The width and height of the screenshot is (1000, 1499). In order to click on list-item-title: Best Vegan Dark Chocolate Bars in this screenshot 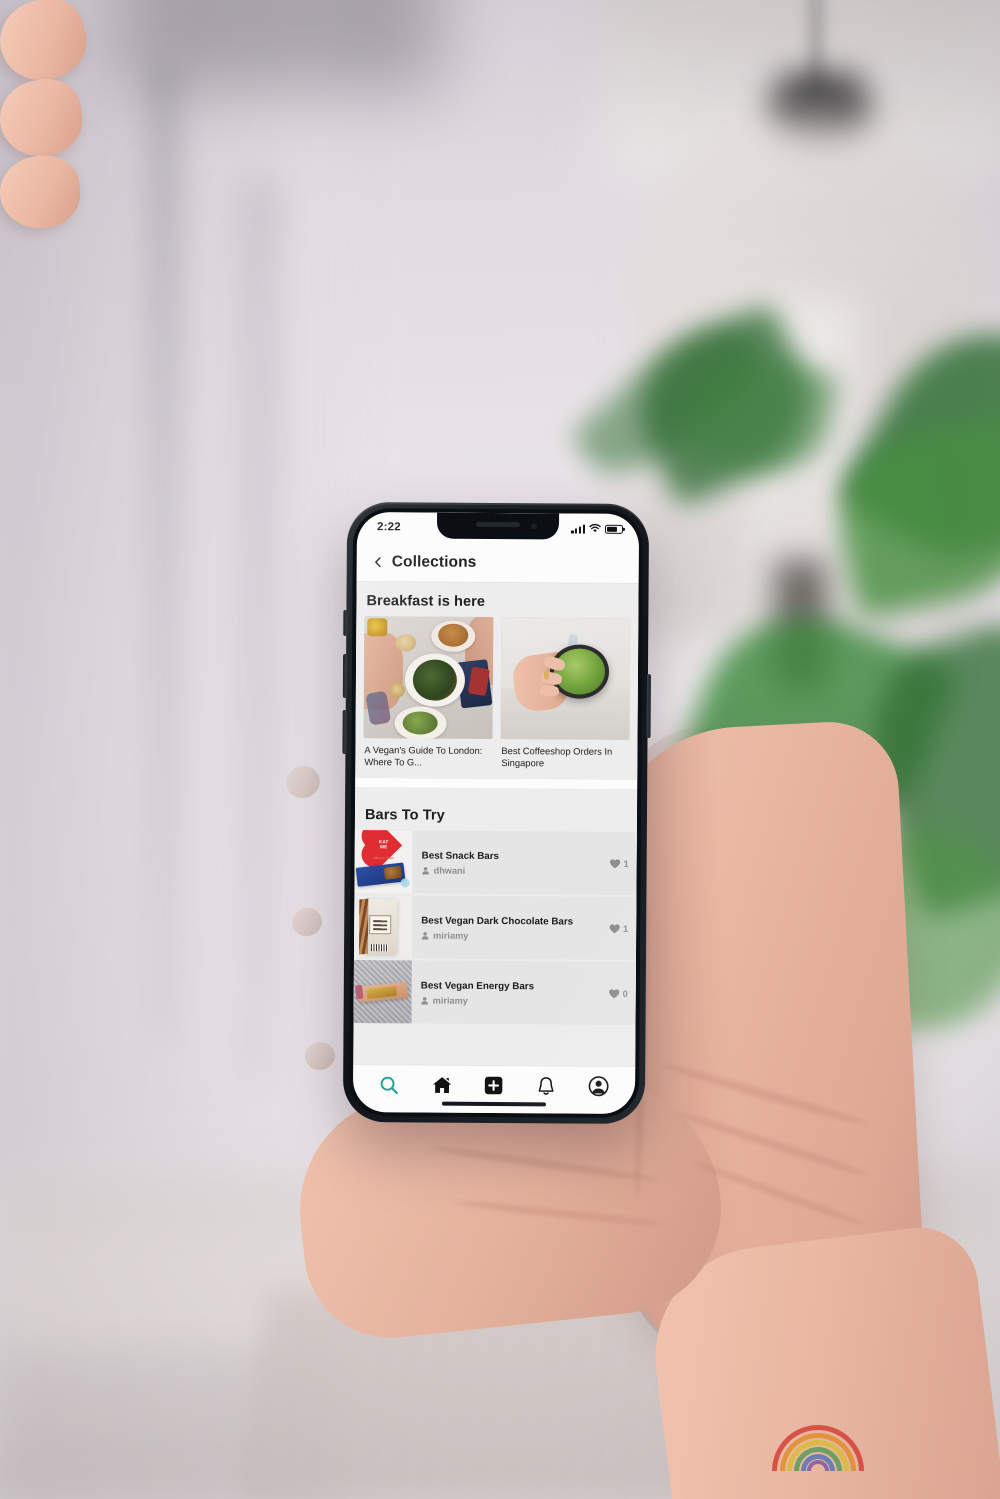, I will do `click(497, 921)`.